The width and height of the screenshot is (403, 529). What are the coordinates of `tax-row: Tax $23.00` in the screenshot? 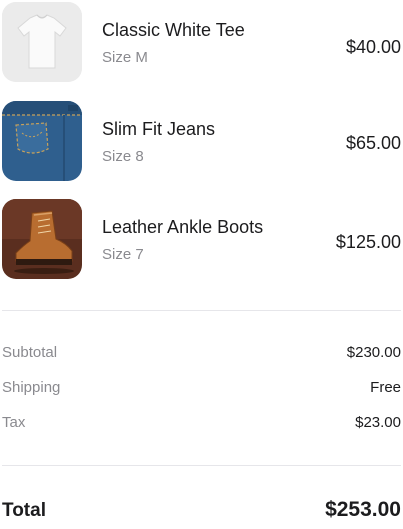 It's located at (201, 425).